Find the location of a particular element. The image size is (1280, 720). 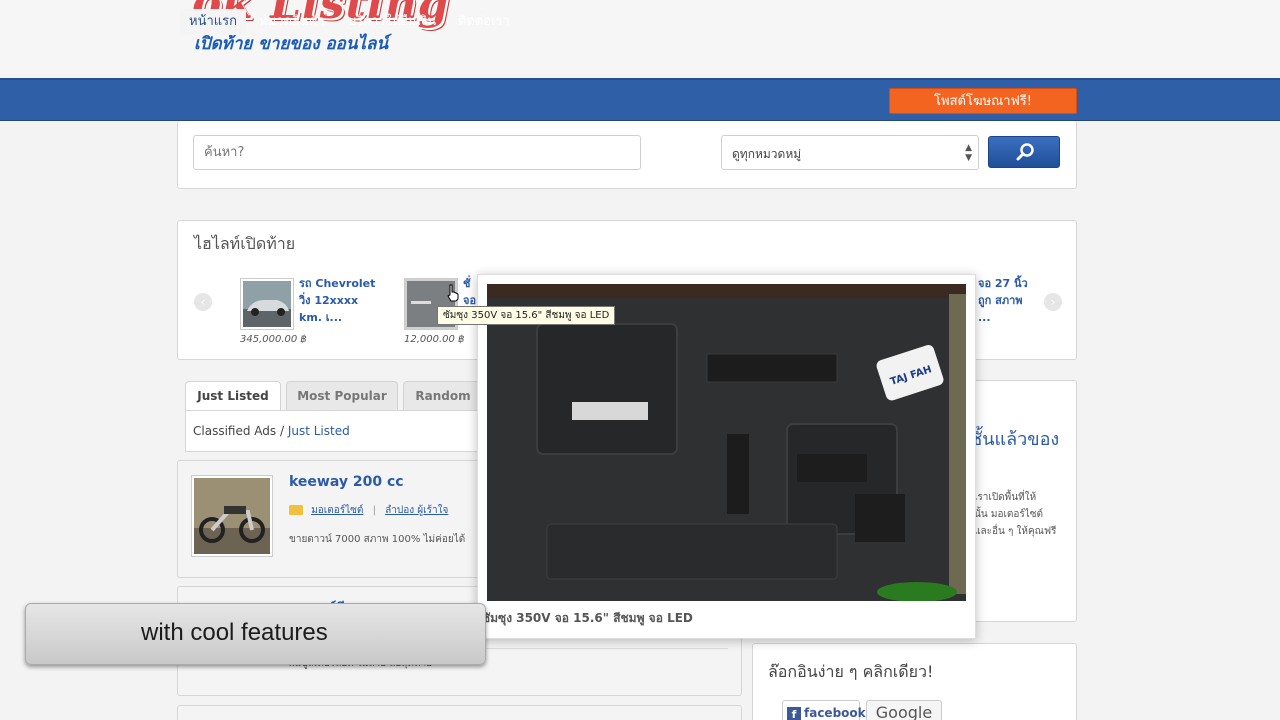

highlight-price-1: 345,000.00 ฿ is located at coordinates (273, 339).